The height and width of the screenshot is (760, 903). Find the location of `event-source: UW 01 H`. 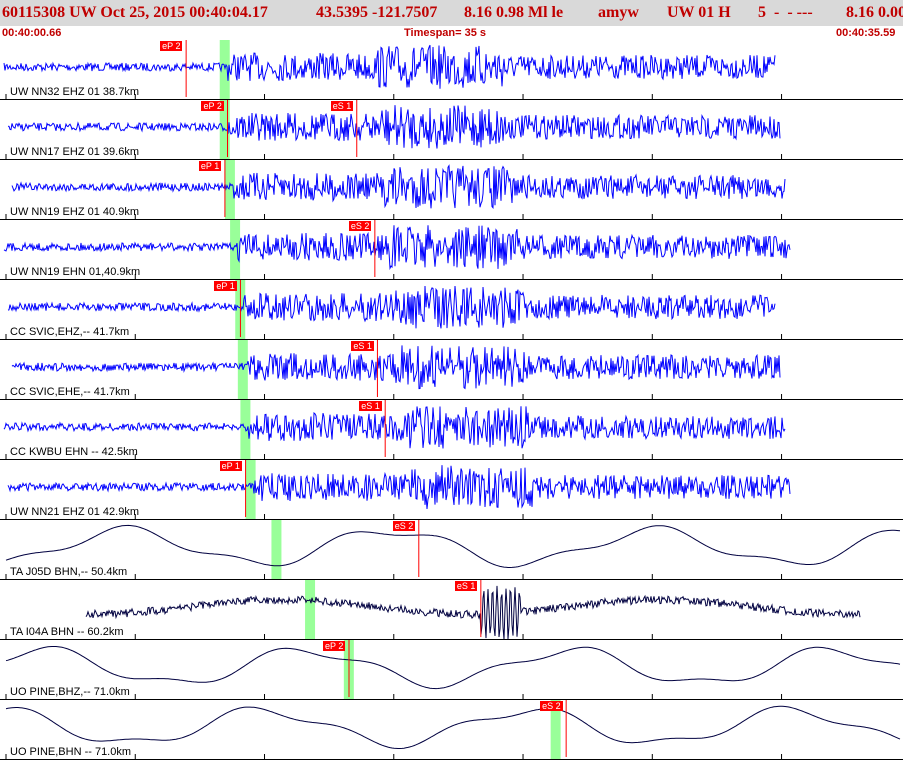

event-source: UW 01 H is located at coordinates (699, 12).